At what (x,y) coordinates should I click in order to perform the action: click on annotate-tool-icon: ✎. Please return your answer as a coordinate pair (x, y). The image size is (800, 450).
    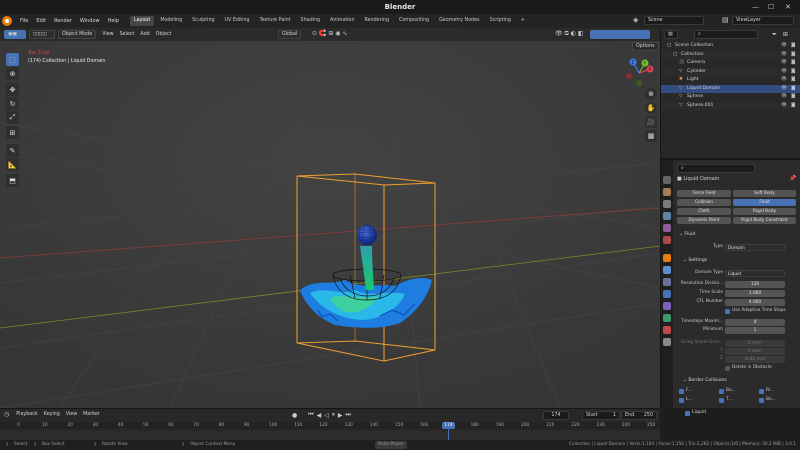
    Looking at the image, I should click on (12, 150).